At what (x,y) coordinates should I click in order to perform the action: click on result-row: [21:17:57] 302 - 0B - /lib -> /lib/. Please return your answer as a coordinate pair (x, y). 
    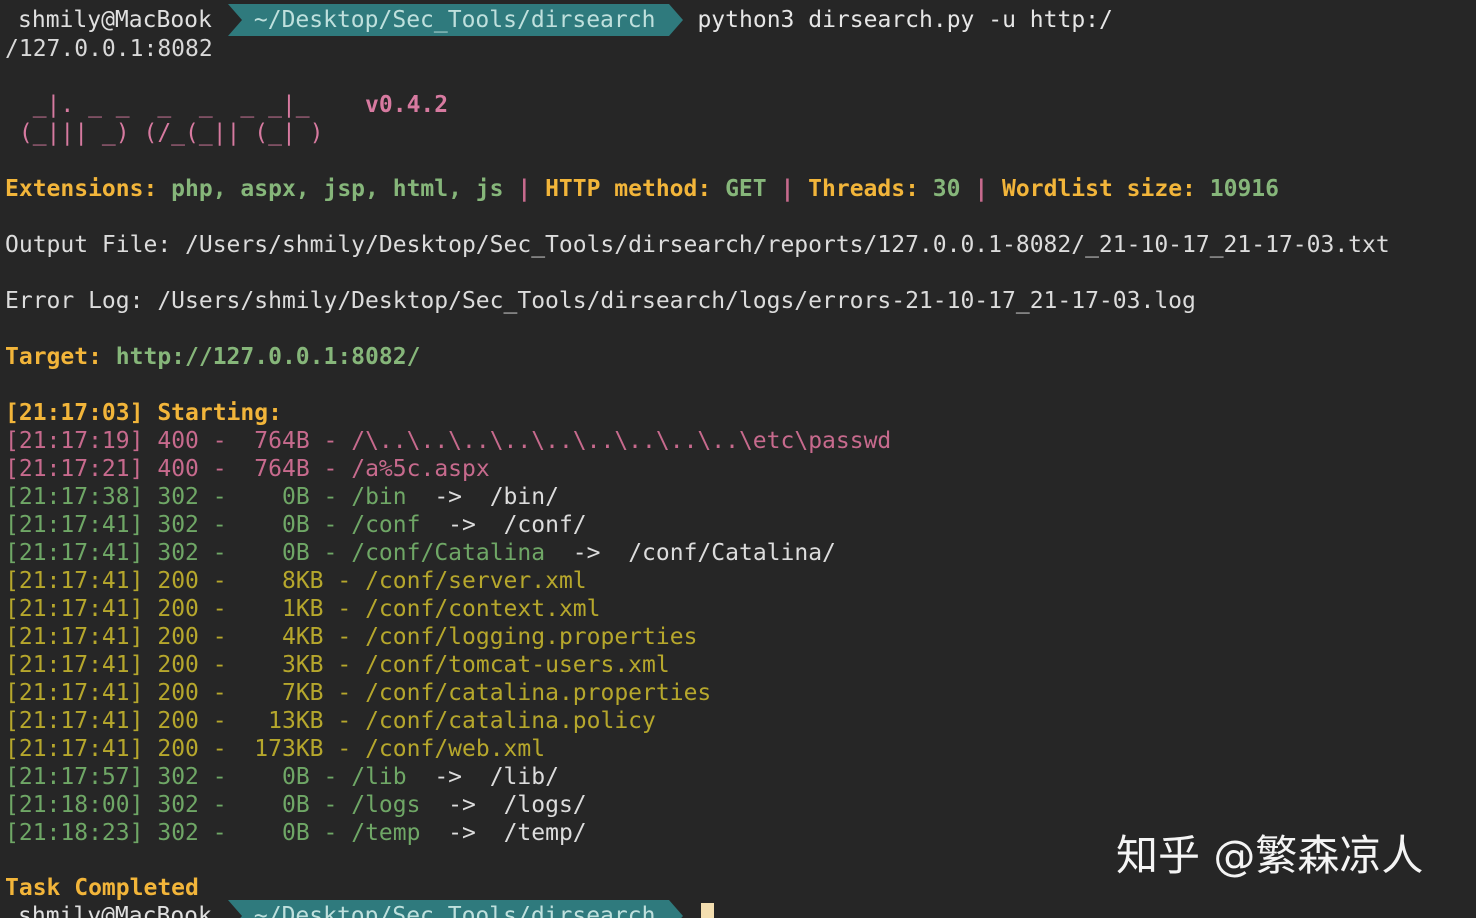
    Looking at the image, I should click on (282, 777).